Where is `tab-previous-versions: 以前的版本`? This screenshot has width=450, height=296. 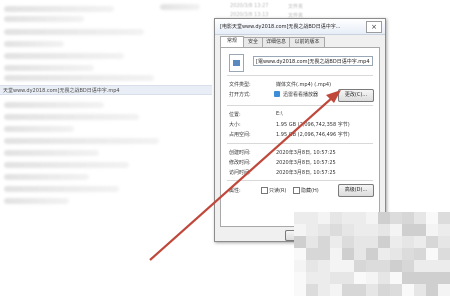 tab-previous-versions: 以前的版本 is located at coordinates (307, 42).